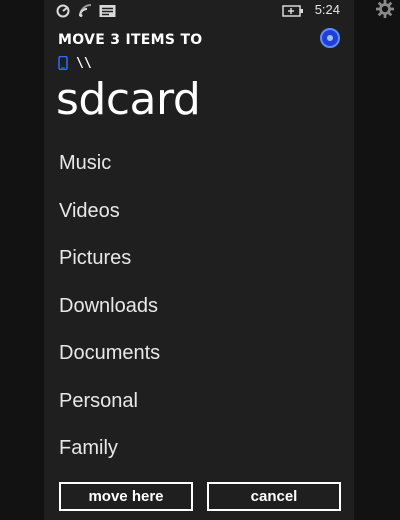 The width and height of the screenshot is (400, 520). I want to click on folder-item-personal: Personal, so click(199, 408).